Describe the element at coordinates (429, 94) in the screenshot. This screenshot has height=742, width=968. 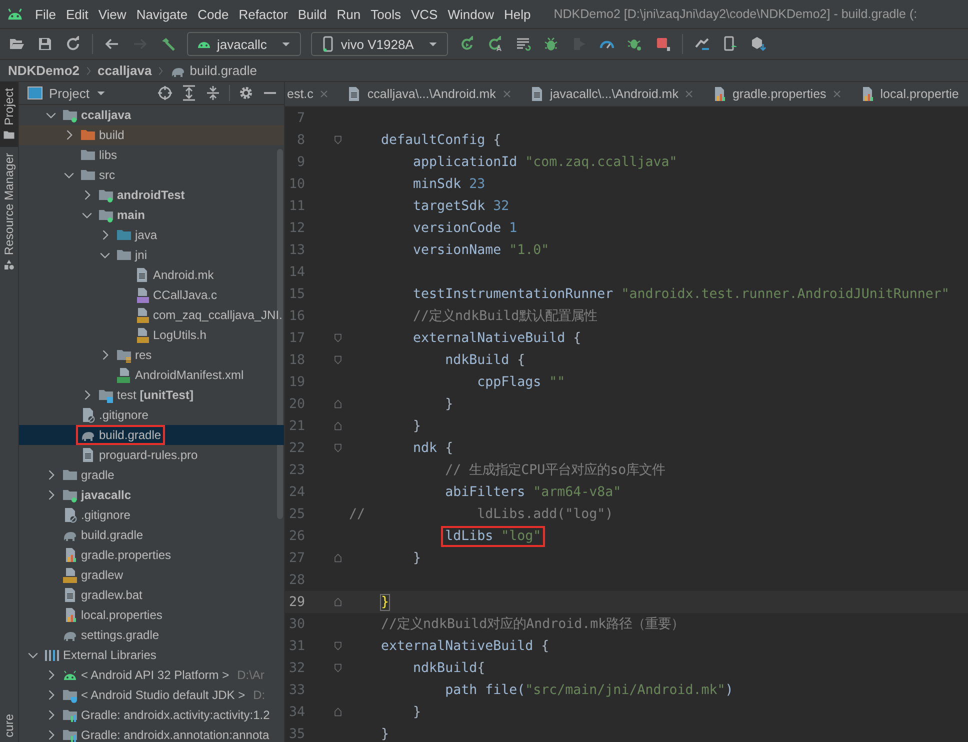
I see `editor-tab: ccalljava\...\Android.mk` at that location.